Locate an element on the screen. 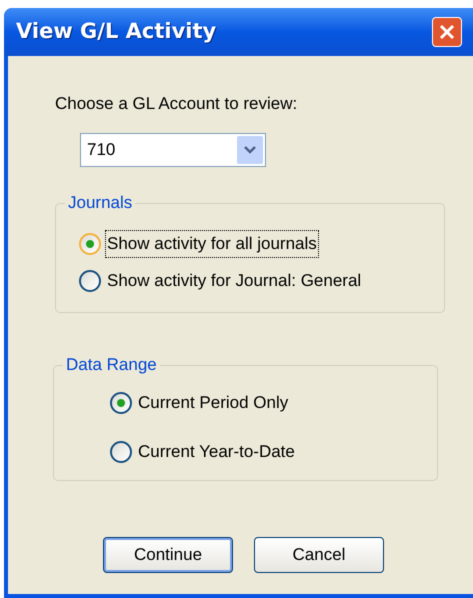  account-dropdown: 710 is located at coordinates (173, 149).